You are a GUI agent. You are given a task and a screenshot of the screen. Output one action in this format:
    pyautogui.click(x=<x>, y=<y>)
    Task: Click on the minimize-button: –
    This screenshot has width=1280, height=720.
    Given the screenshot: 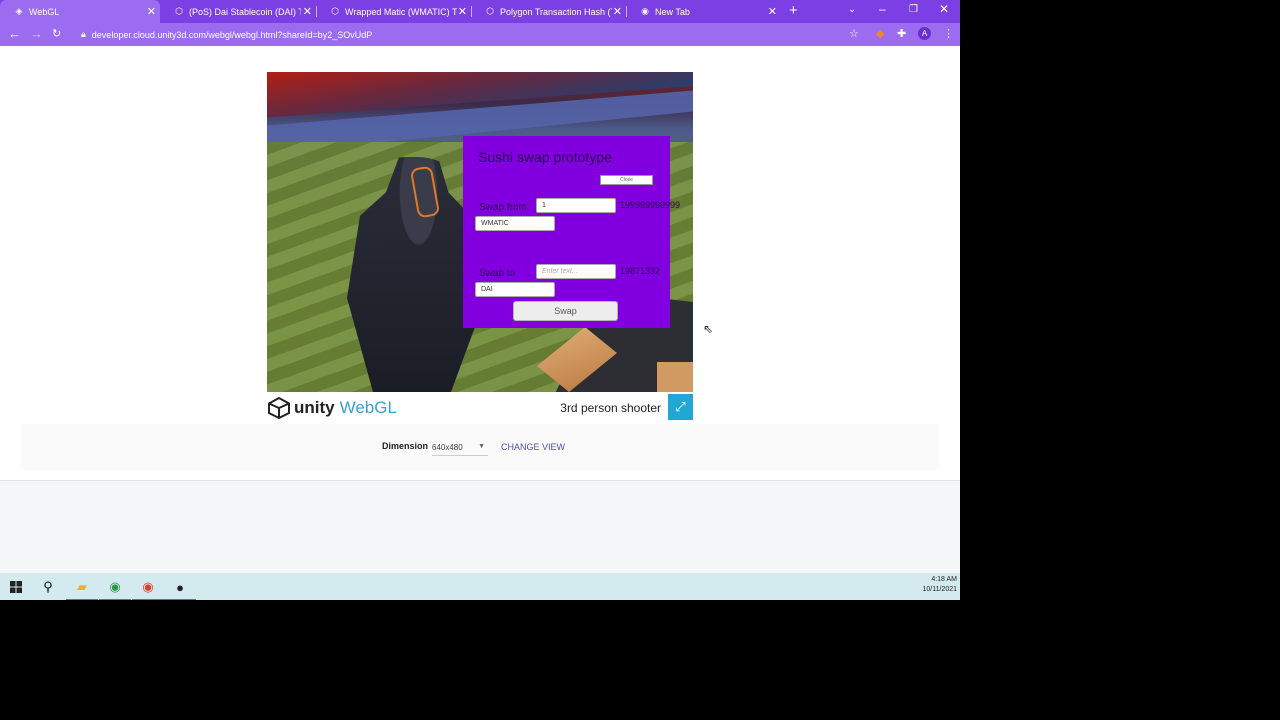 What is the action you would take?
    pyautogui.click(x=882, y=9)
    